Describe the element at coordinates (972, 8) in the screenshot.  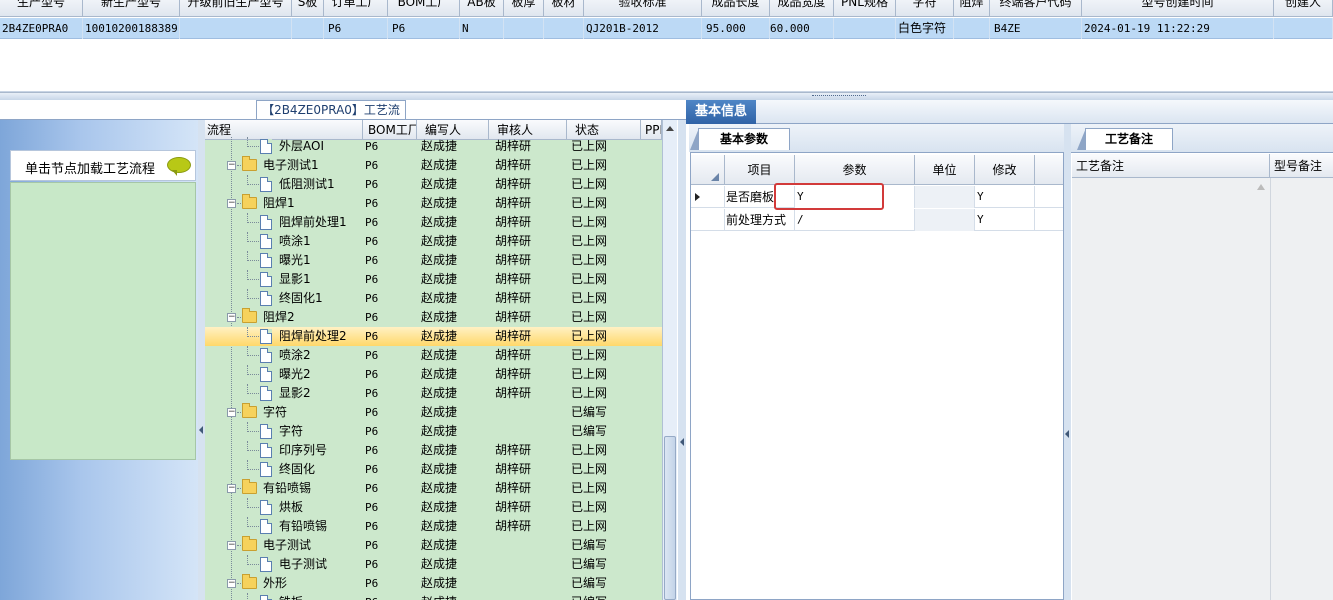
I see `col-header: 阻焊` at that location.